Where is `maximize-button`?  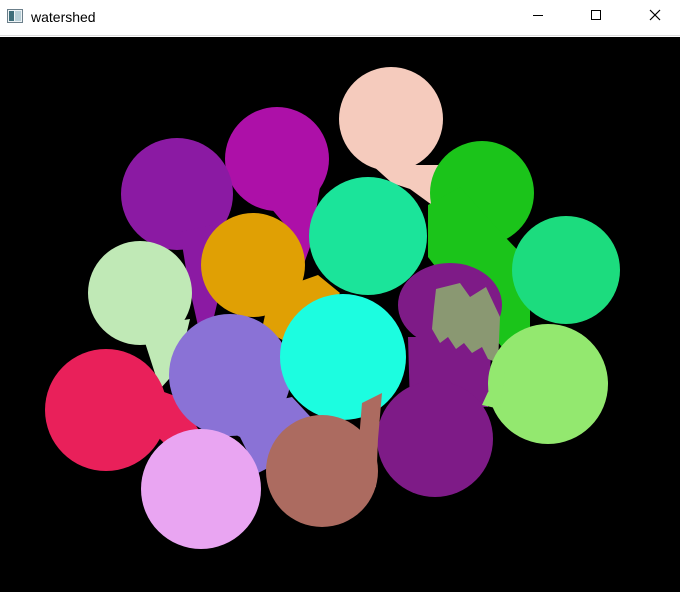
maximize-button is located at coordinates (596, 17).